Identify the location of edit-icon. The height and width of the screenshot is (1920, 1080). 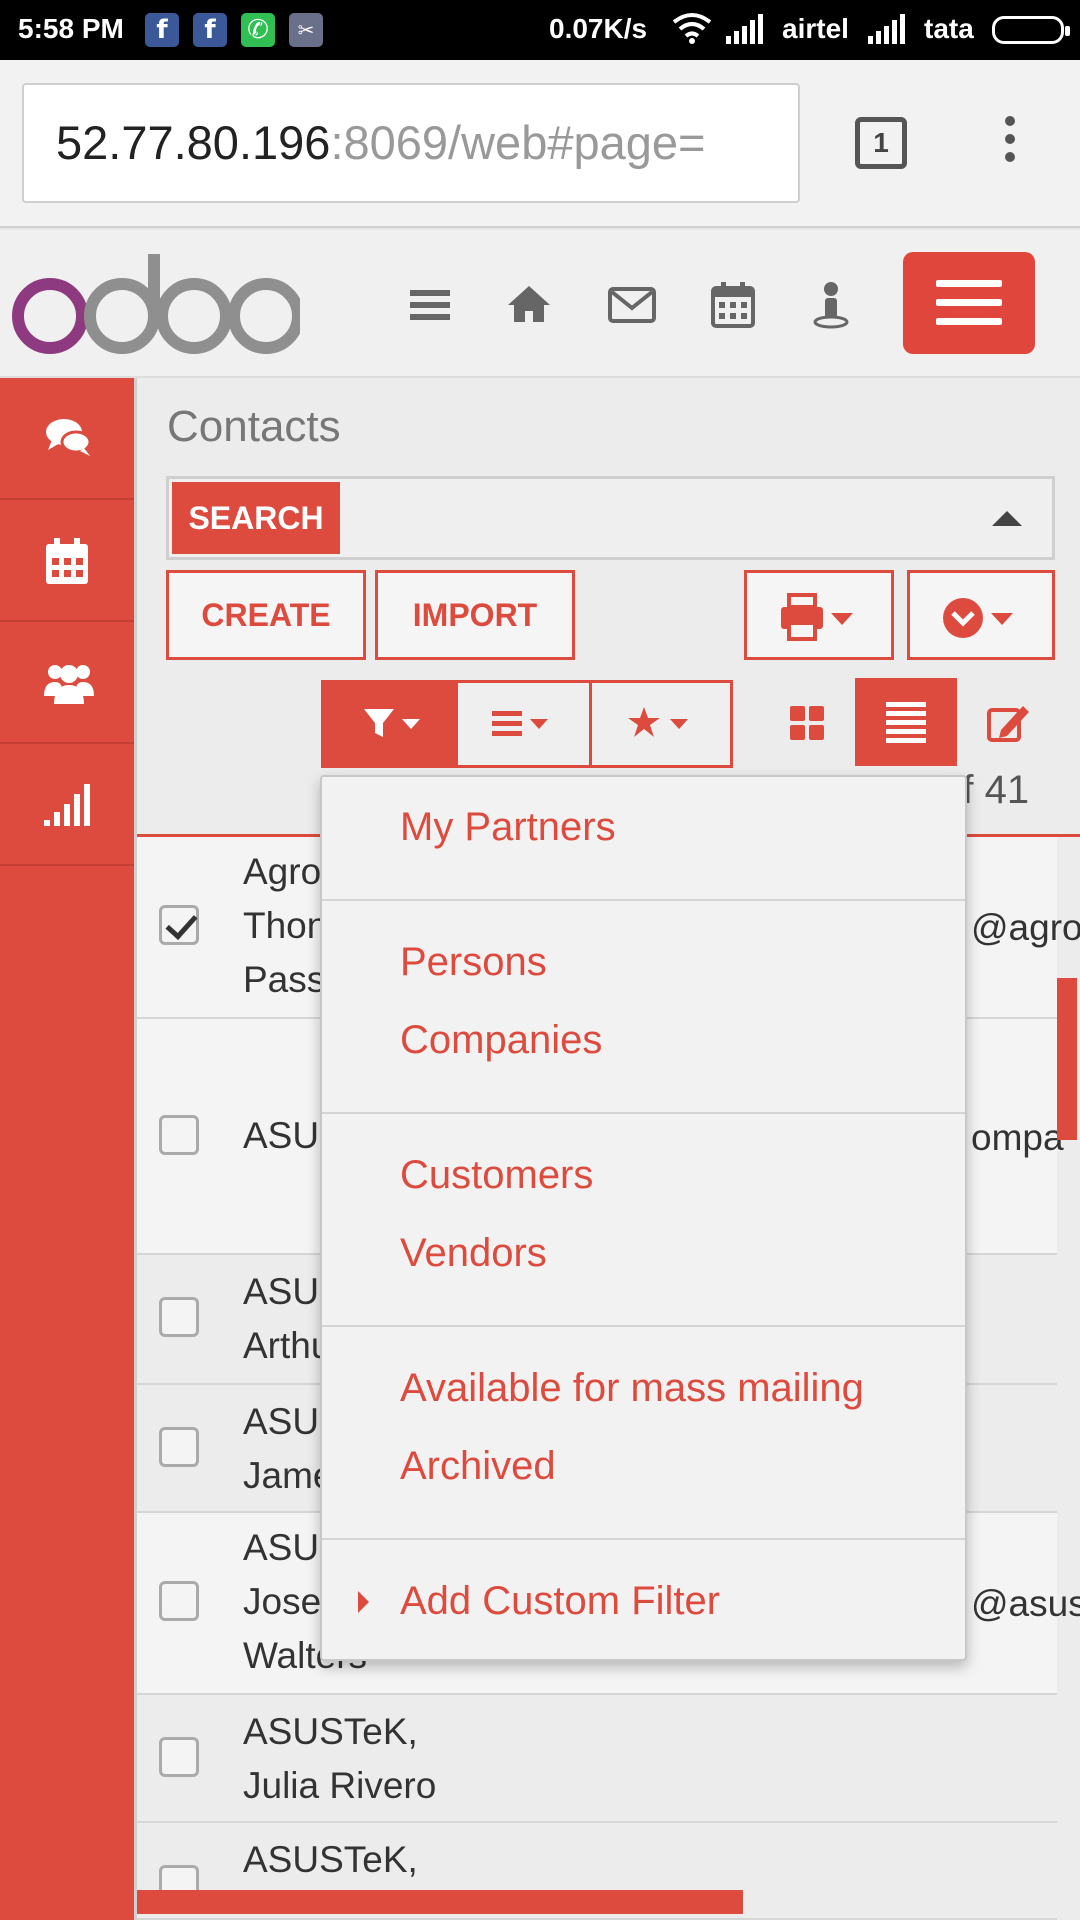
(1008, 724).